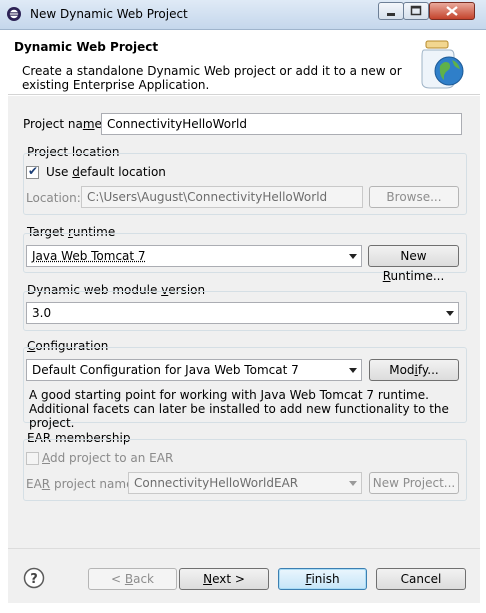 The height and width of the screenshot is (613, 486). What do you see at coordinates (421, 579) in the screenshot?
I see `cancel-button: Cancel` at bounding box center [421, 579].